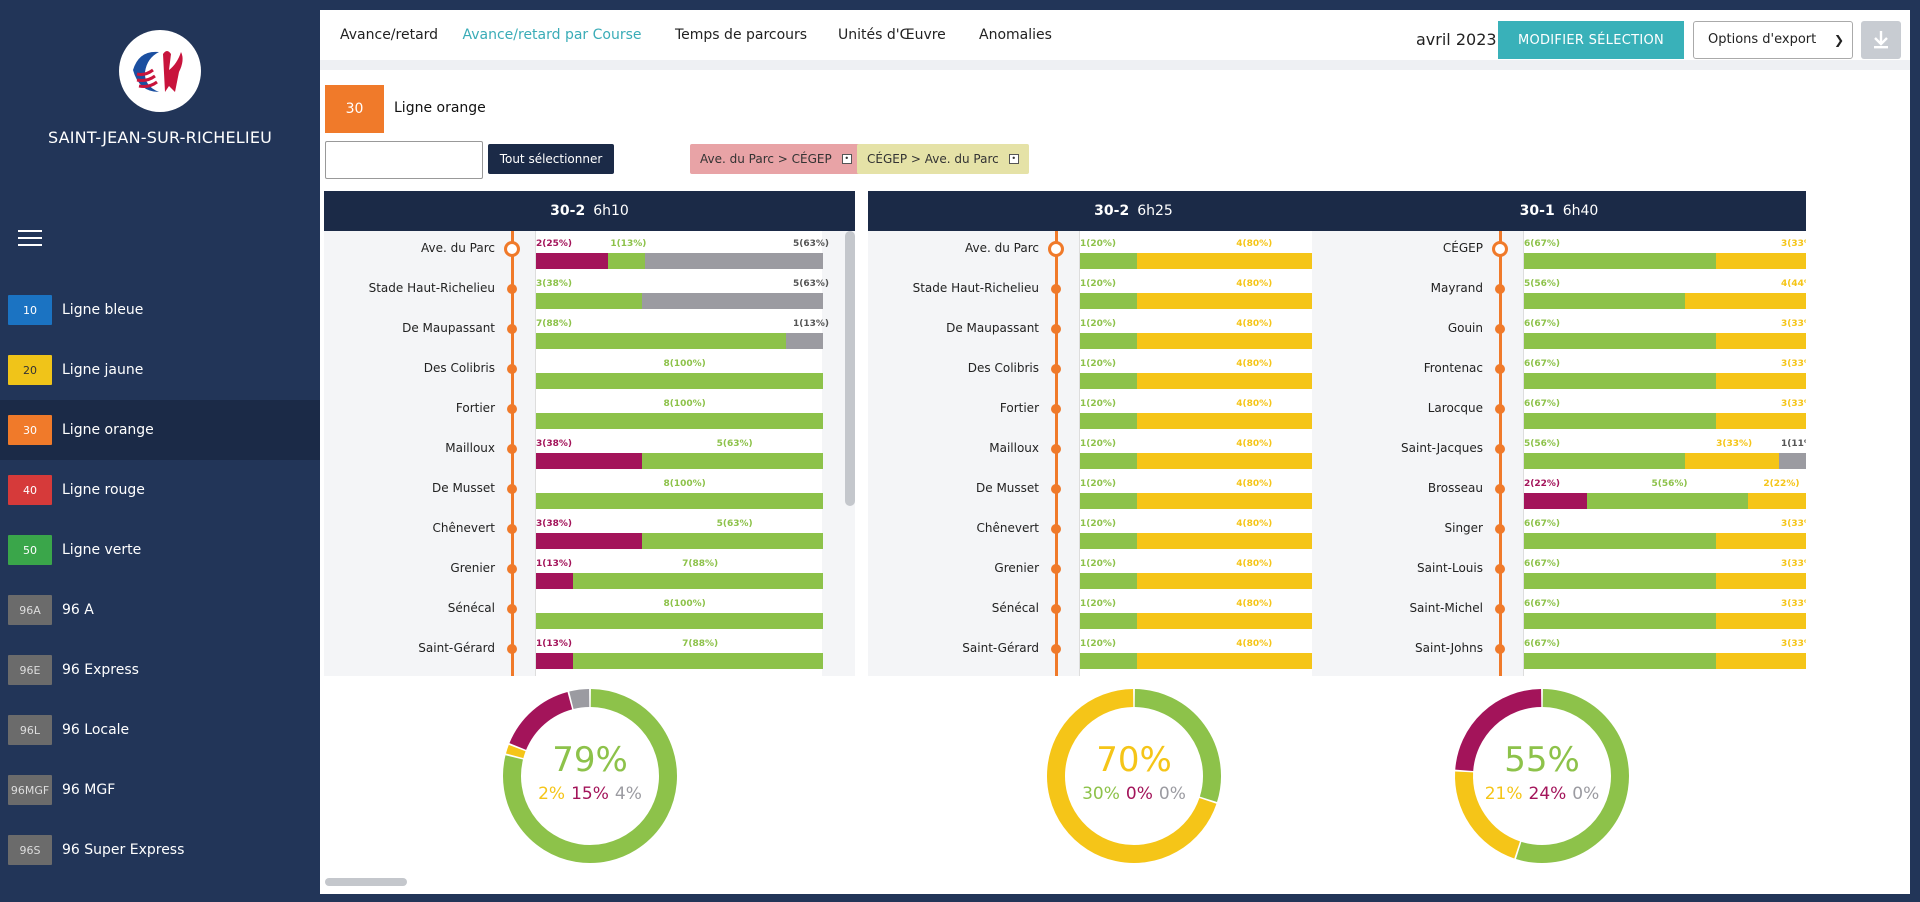  I want to click on sidebar-line-item: 96L 96 Locale, so click(160, 730).